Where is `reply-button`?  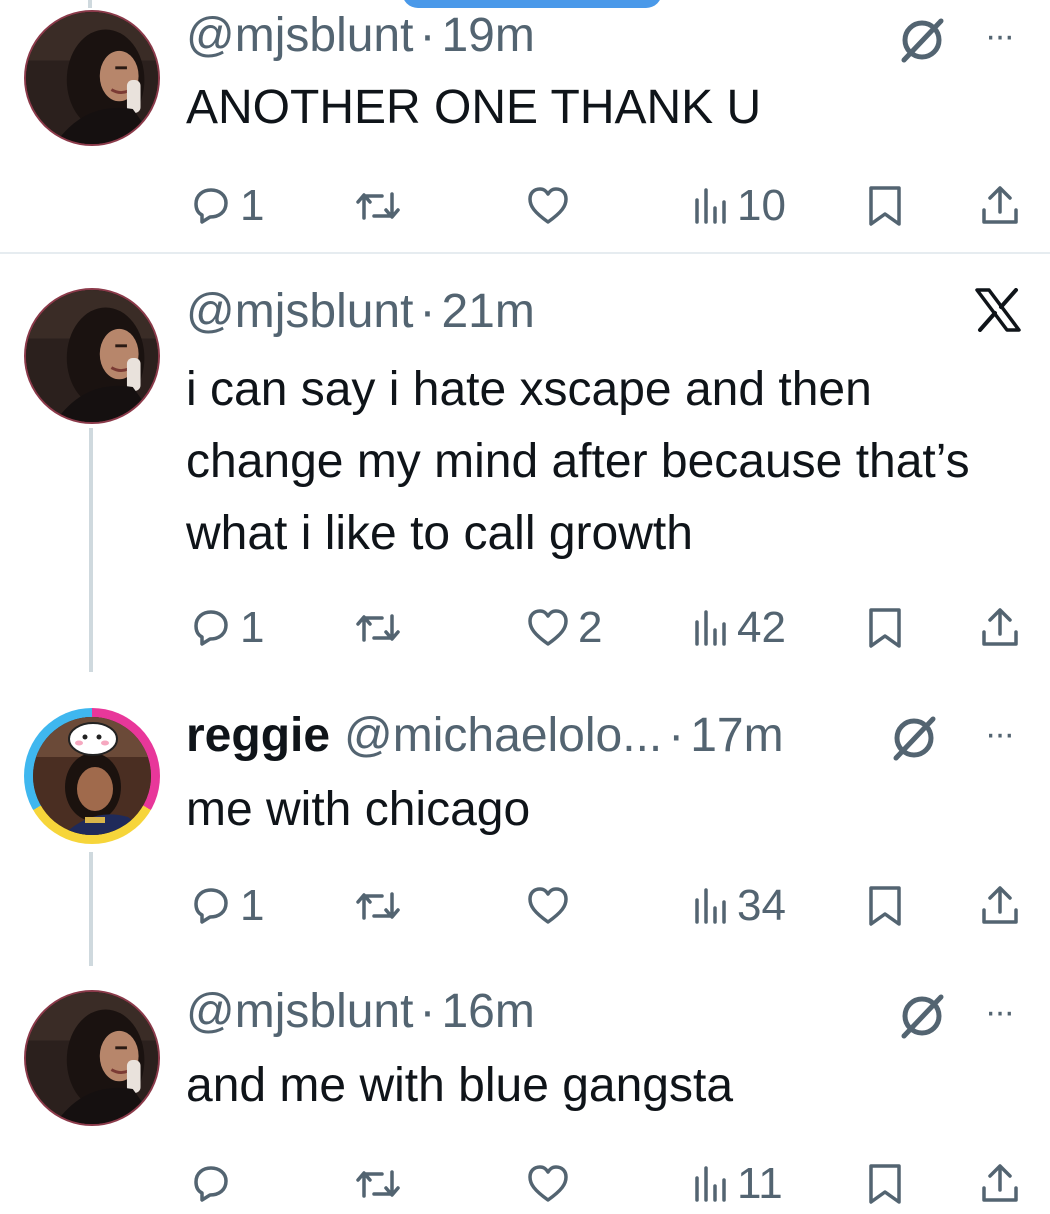 reply-button is located at coordinates (213, 1184).